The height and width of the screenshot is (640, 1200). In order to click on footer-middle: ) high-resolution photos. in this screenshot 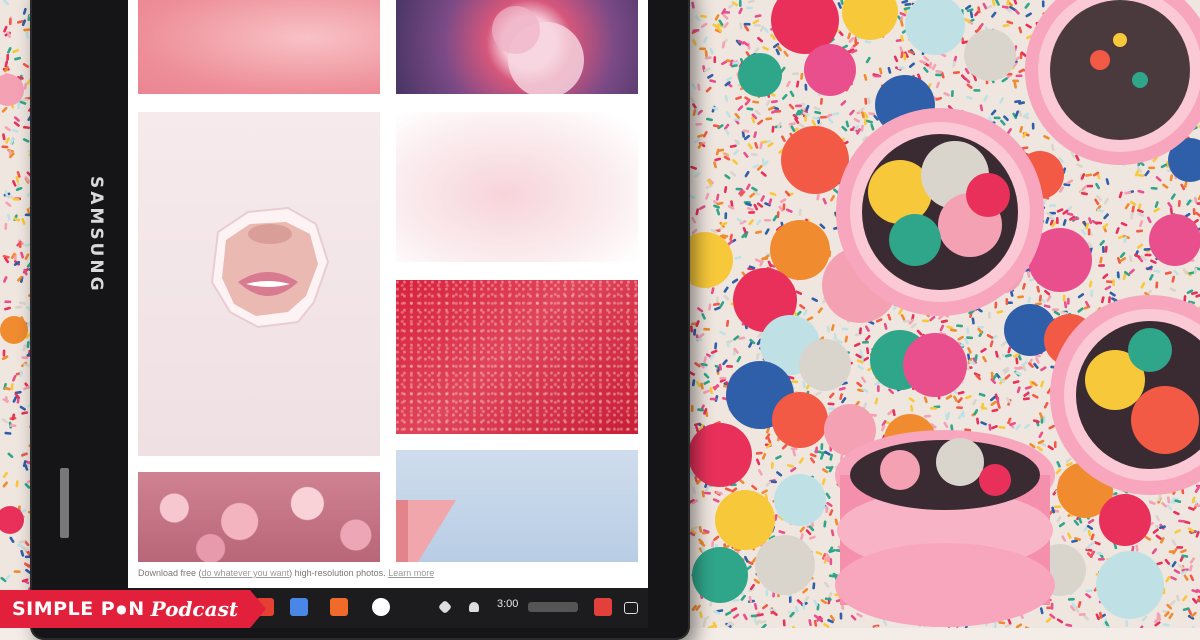, I will do `click(337, 573)`.